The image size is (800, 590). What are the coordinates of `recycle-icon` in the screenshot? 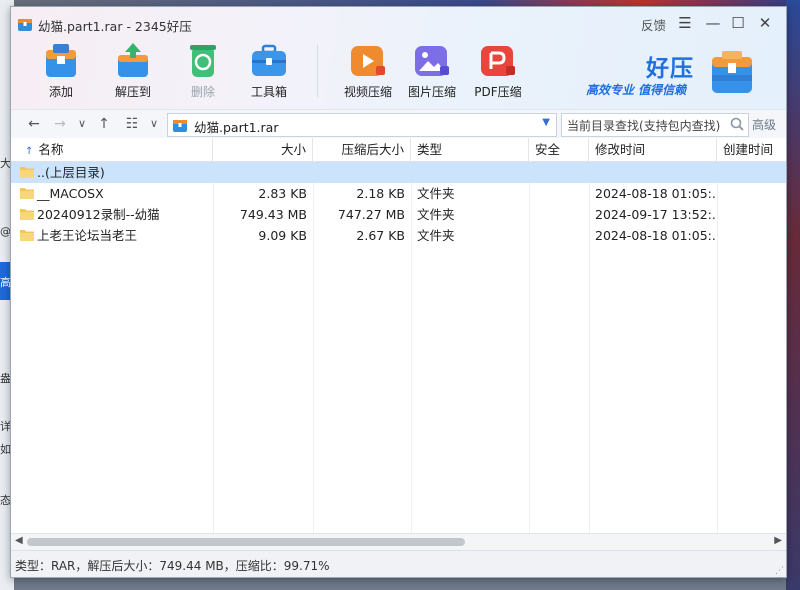 It's located at (203, 61).